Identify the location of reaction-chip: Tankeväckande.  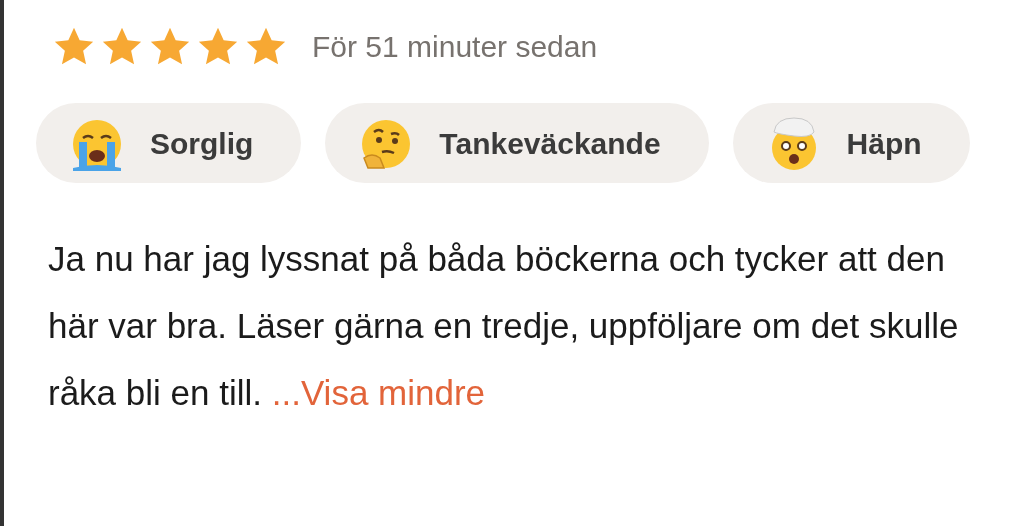
(517, 143).